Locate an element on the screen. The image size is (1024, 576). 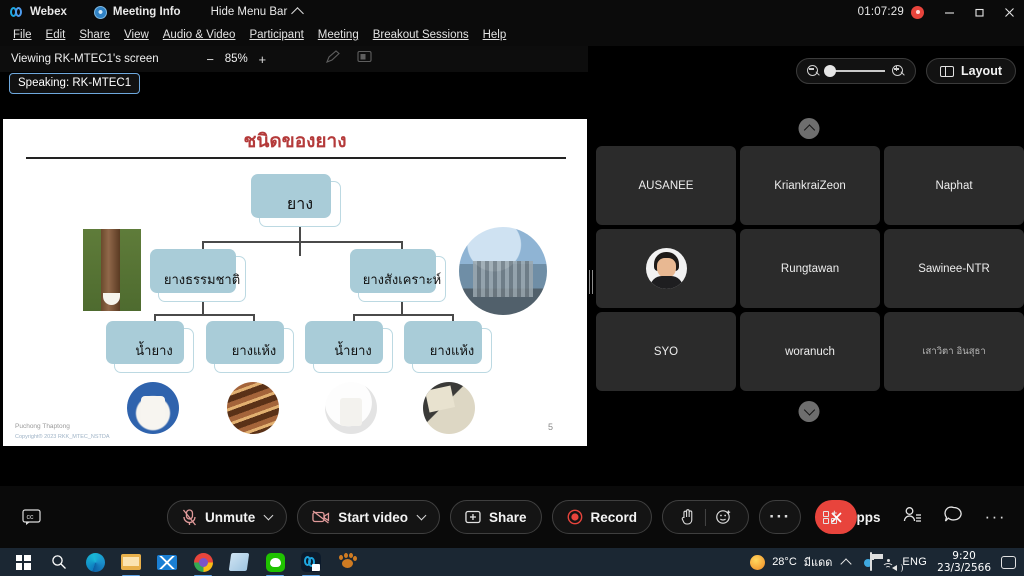
camera-off-icon is located at coordinates (321, 517).